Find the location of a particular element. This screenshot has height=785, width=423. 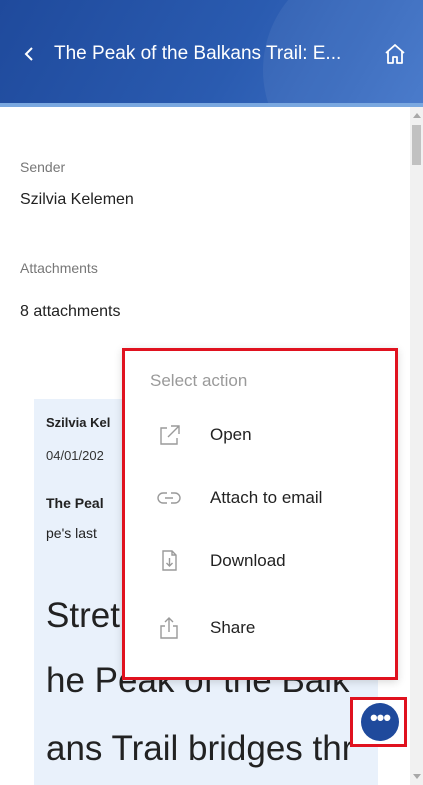

menu-item-label: Download is located at coordinates (248, 560).